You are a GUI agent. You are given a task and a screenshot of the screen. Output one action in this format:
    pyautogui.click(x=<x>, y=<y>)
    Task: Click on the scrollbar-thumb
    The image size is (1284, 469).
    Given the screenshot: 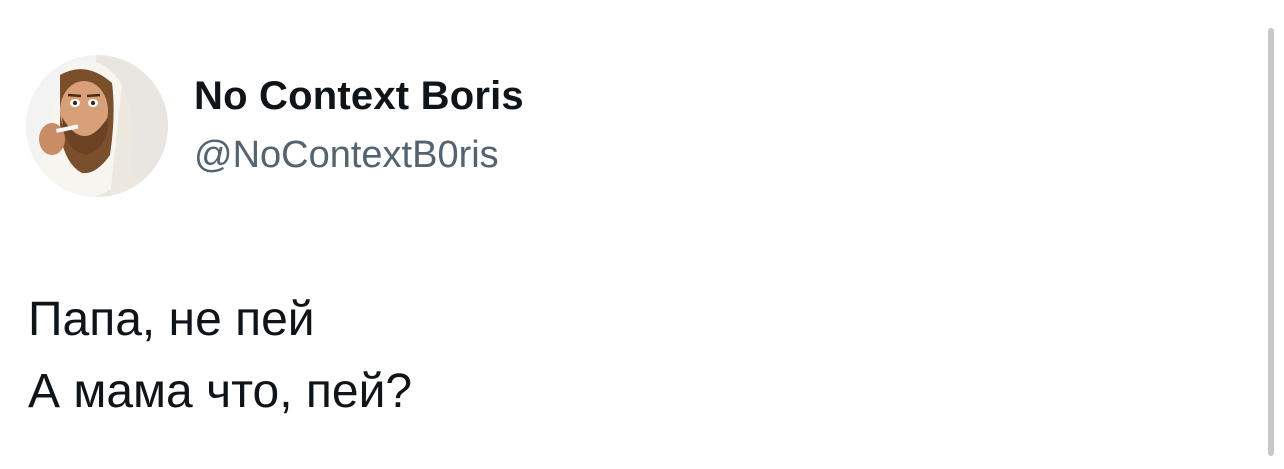 What is the action you would take?
    pyautogui.click(x=1271, y=242)
    